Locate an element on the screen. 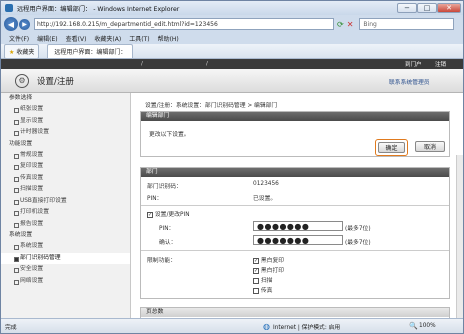 Image resolution: width=464 pixels, height=334 pixels. sidebar-item-printer: 打印机设置 is located at coordinates (65, 213).